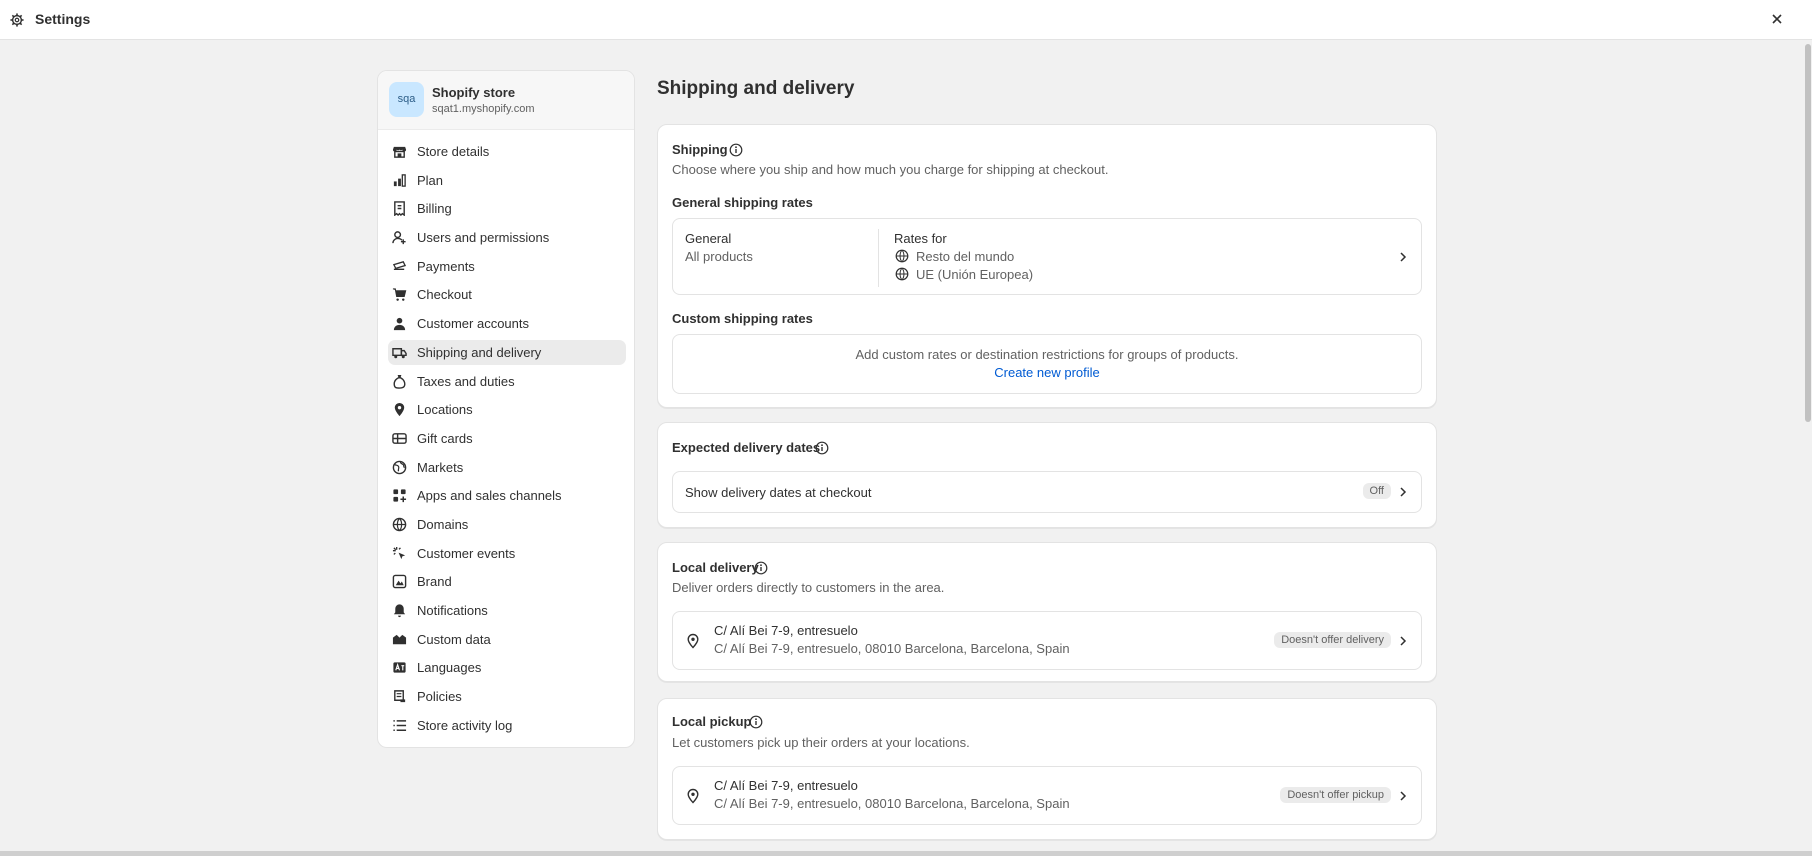  What do you see at coordinates (400, 725) in the screenshot?
I see `list-icon` at bounding box center [400, 725].